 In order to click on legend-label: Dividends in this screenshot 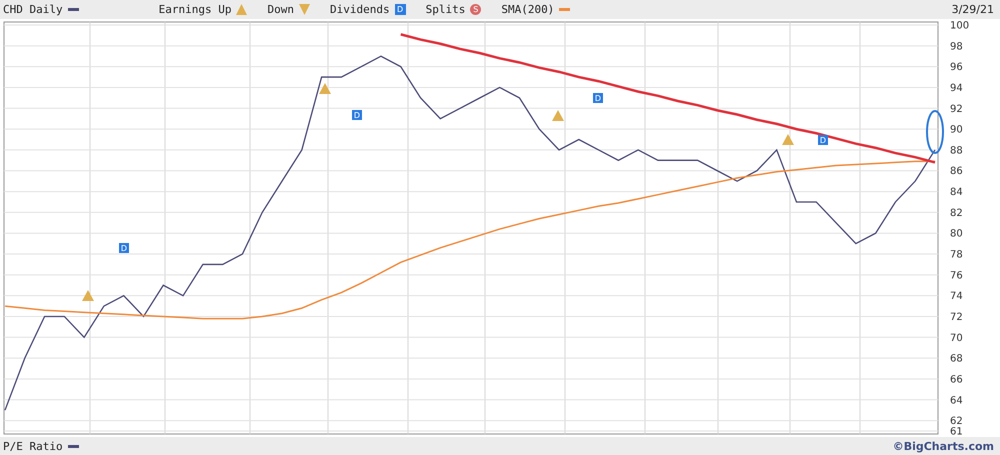, I will do `click(360, 9)`.